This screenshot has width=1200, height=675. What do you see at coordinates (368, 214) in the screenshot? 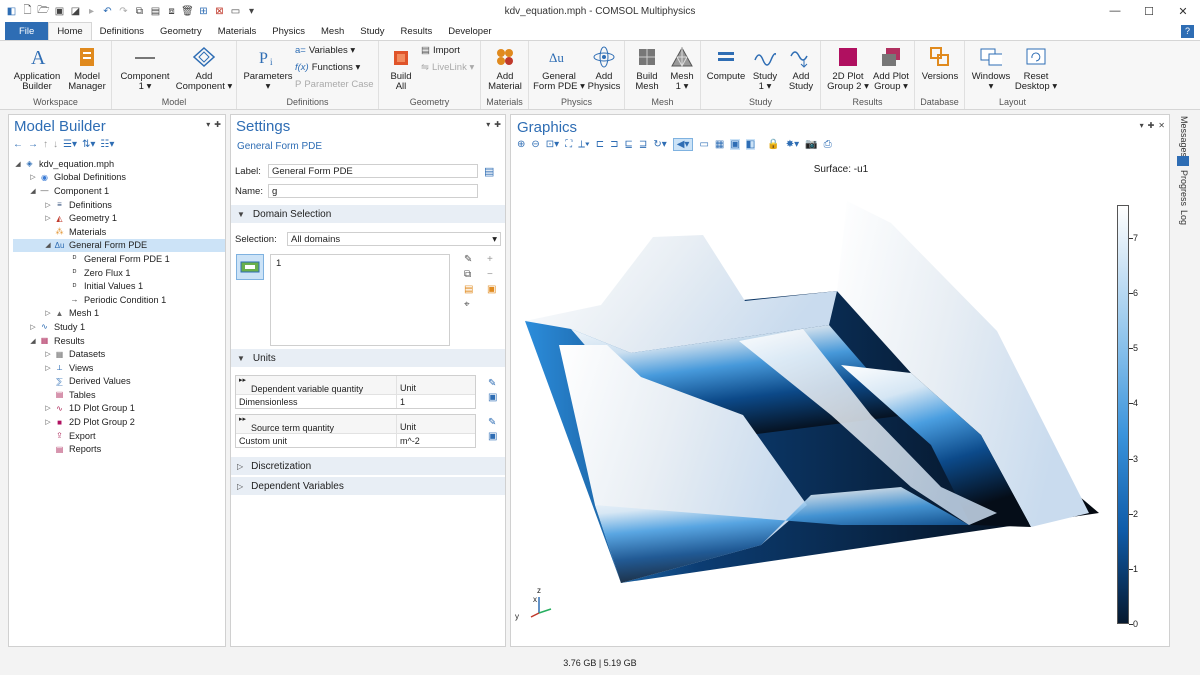
I see `section-domain-selection: ▼ Domain Selection` at bounding box center [368, 214].